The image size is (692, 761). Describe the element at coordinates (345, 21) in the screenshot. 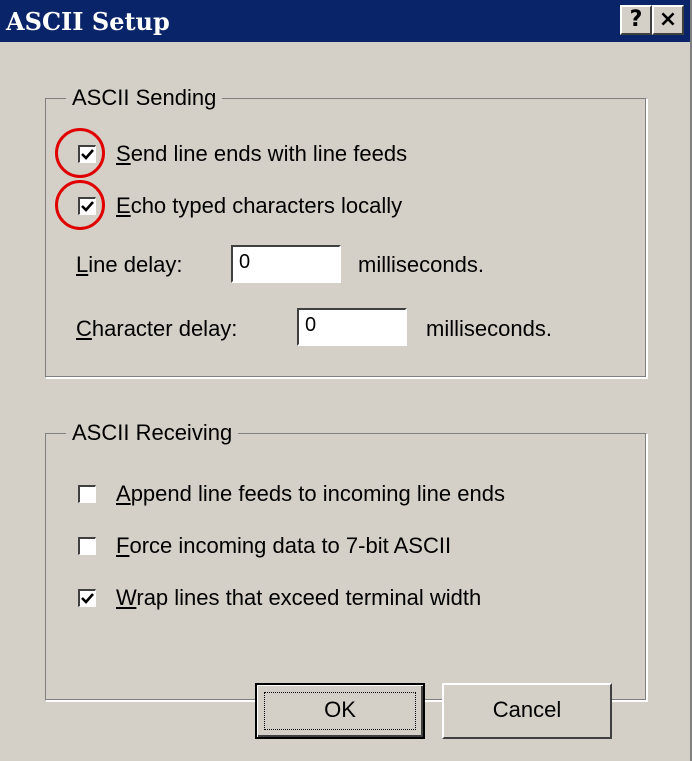

I see `title-bar: ASCII Setup ? ×` at that location.